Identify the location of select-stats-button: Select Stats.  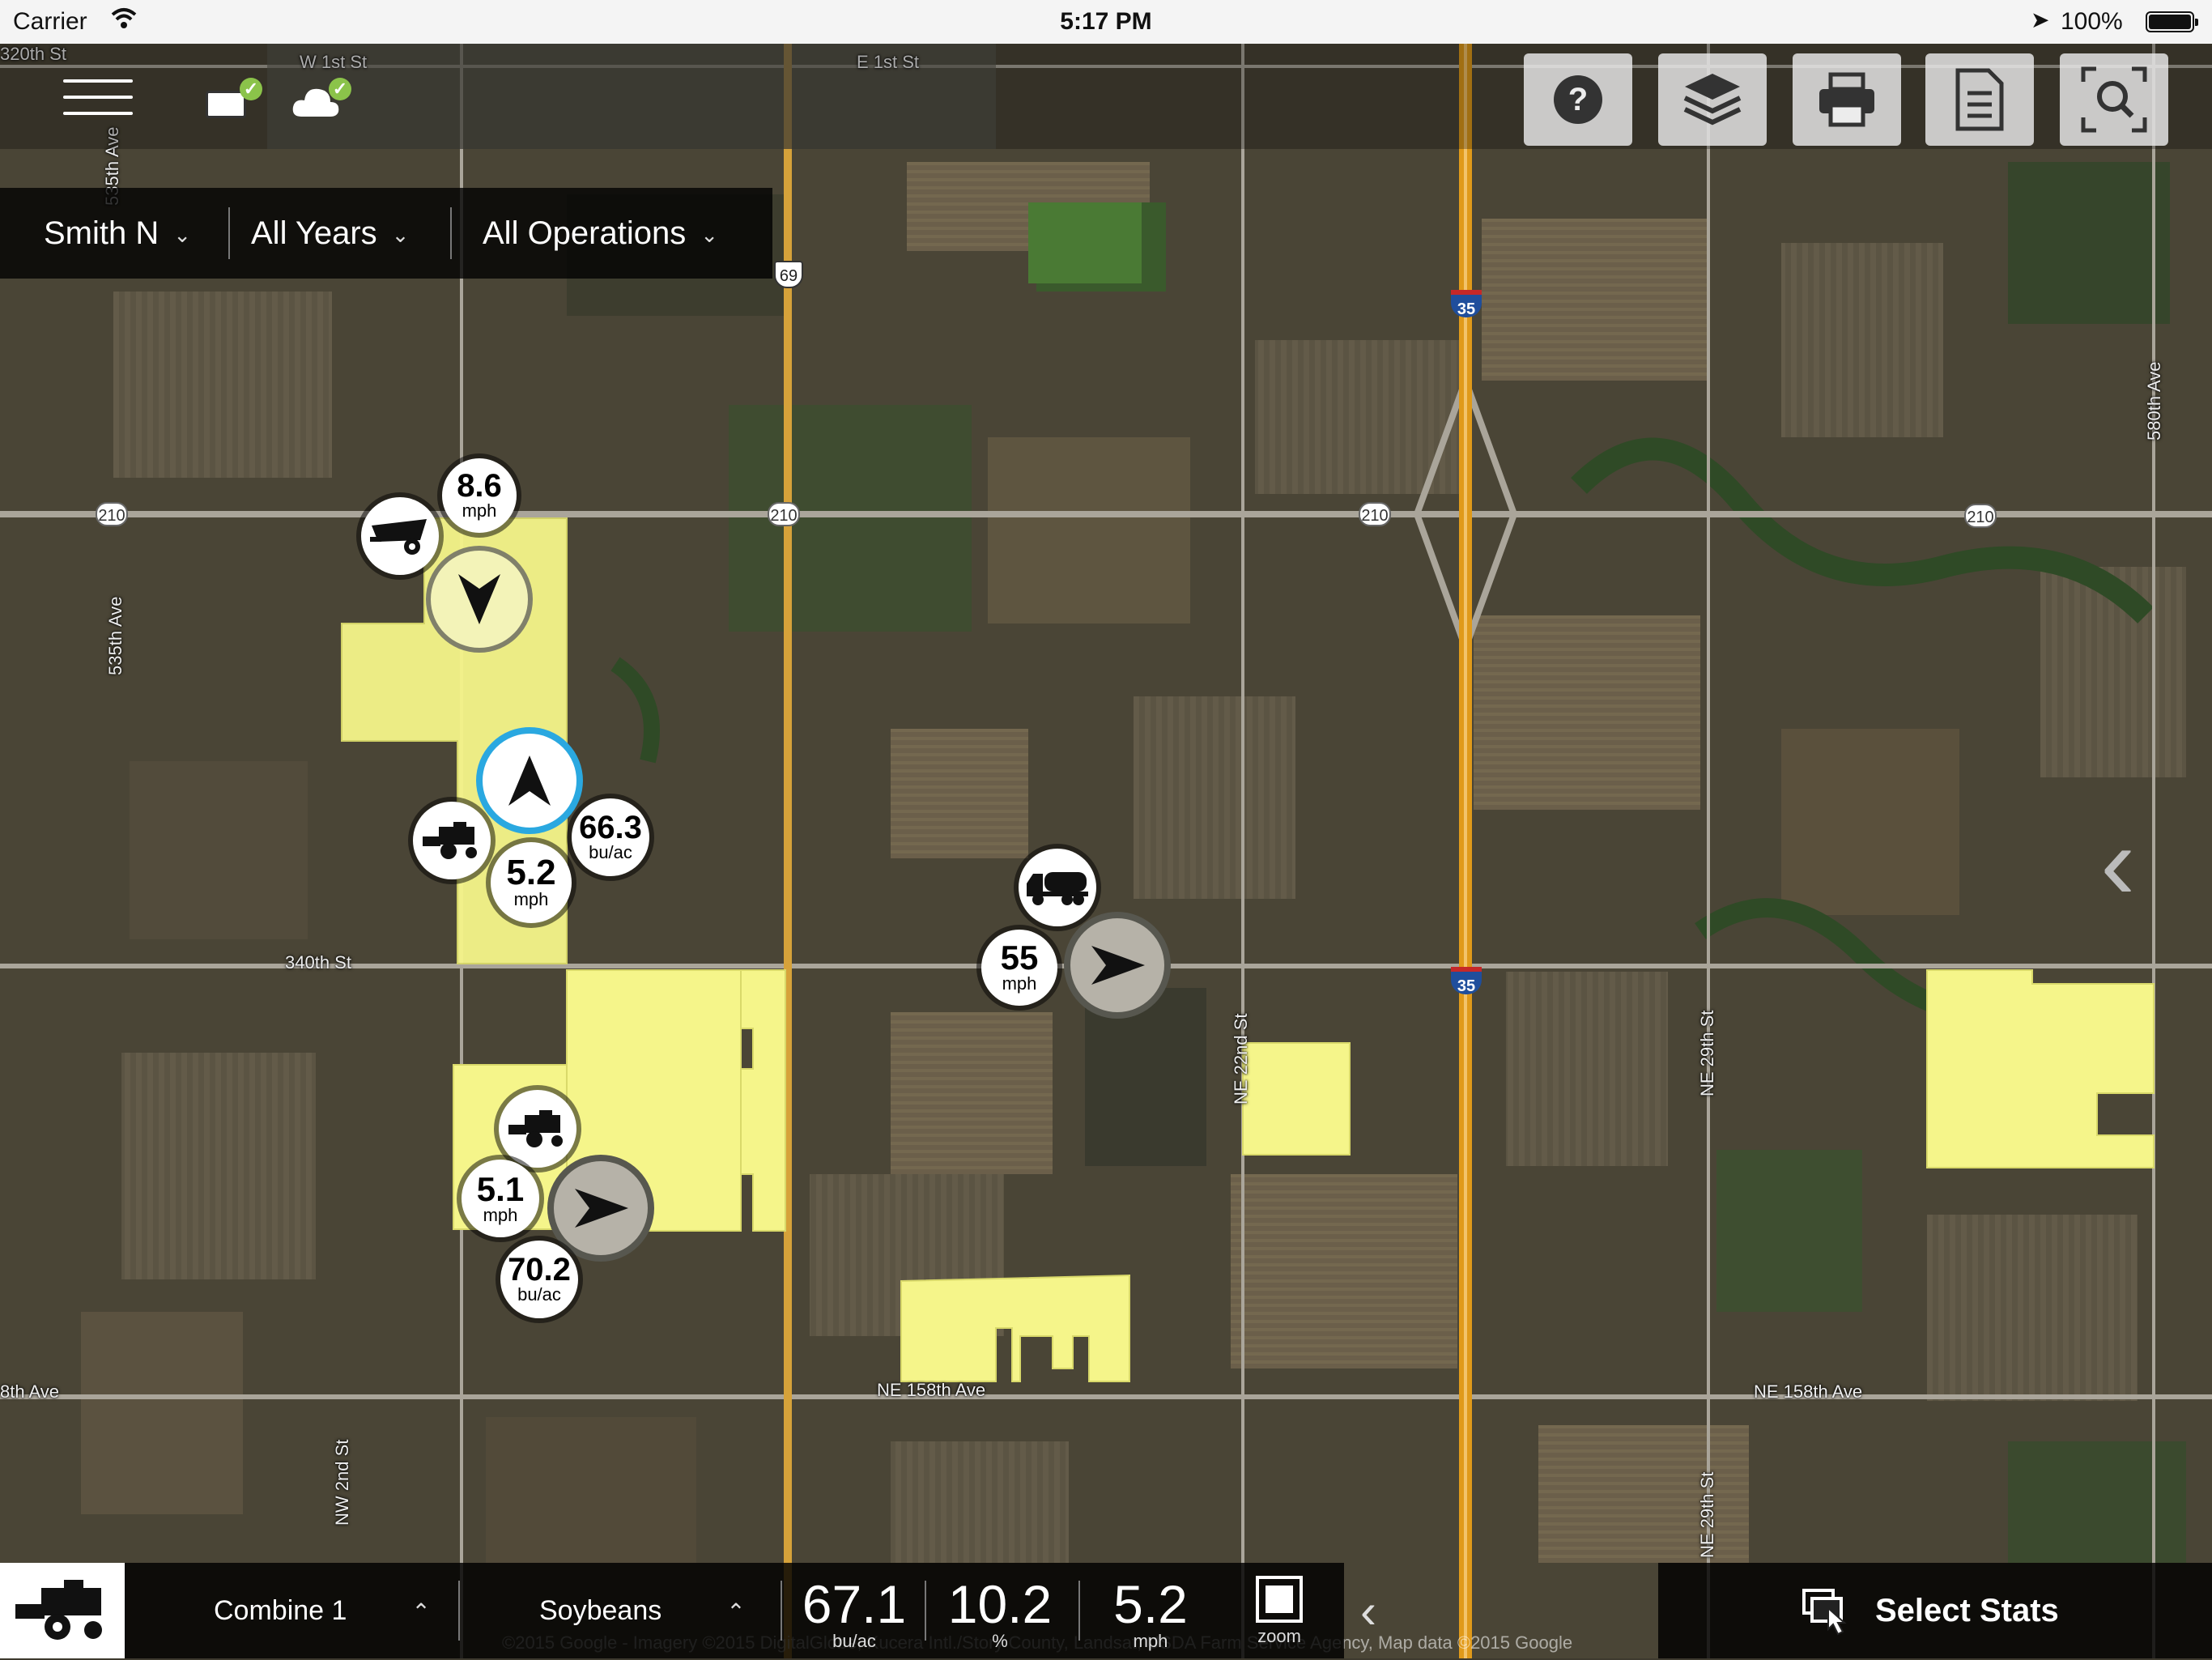
(1935, 1611).